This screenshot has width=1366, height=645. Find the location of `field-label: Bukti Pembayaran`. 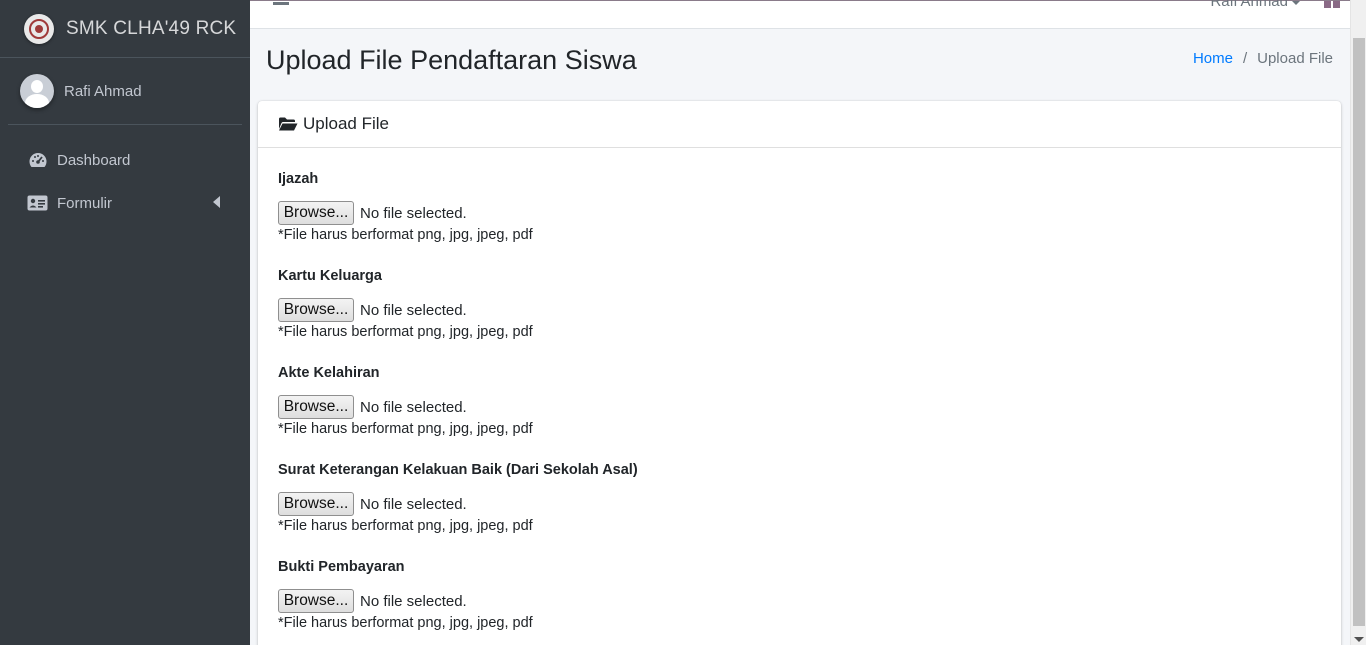

field-label: Bukti Pembayaran is located at coordinates (341, 567).